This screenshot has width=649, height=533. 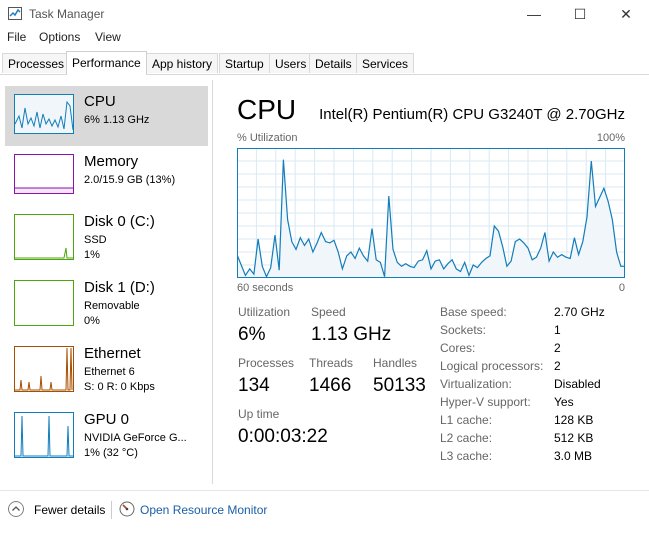 I want to click on speed-label: Speed, so click(x=328, y=312).